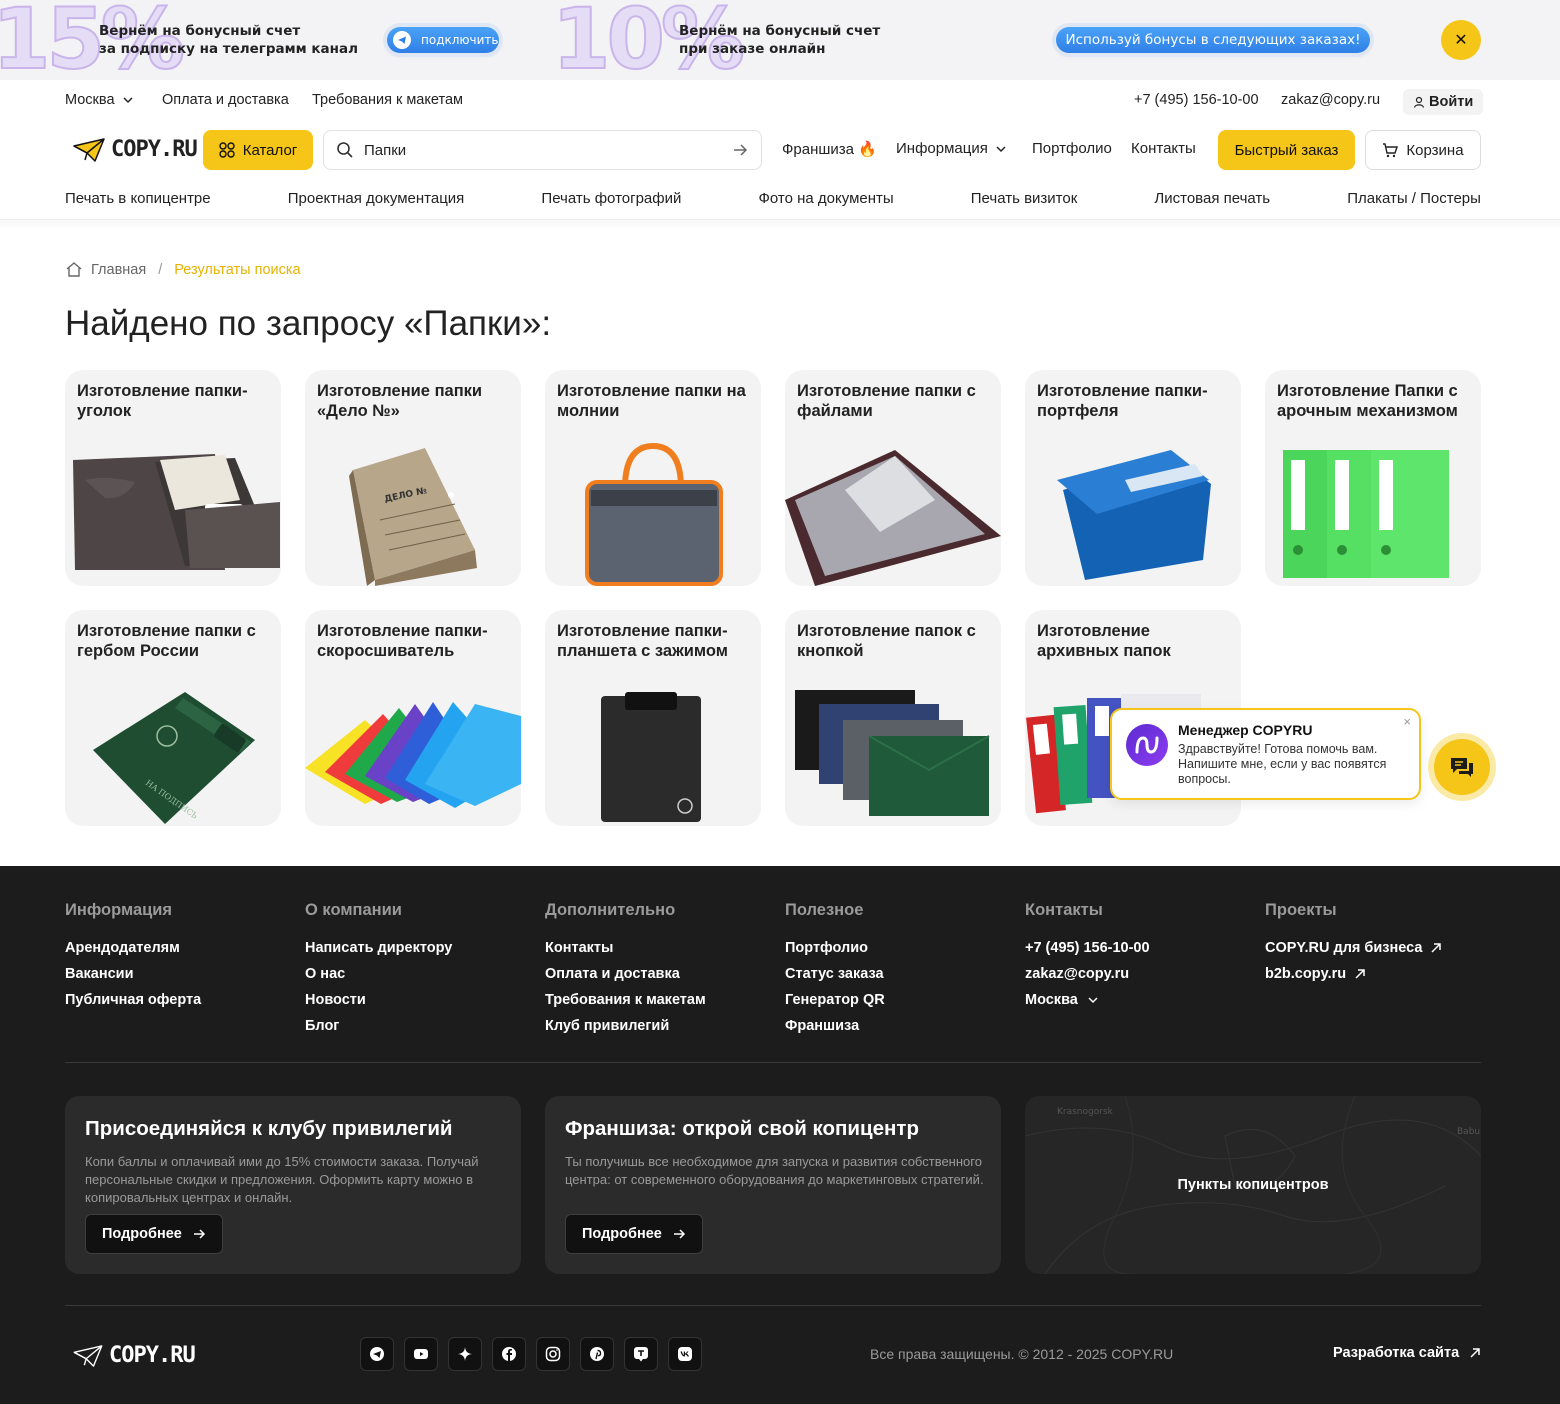  I want to click on cart-icon, so click(1391, 150).